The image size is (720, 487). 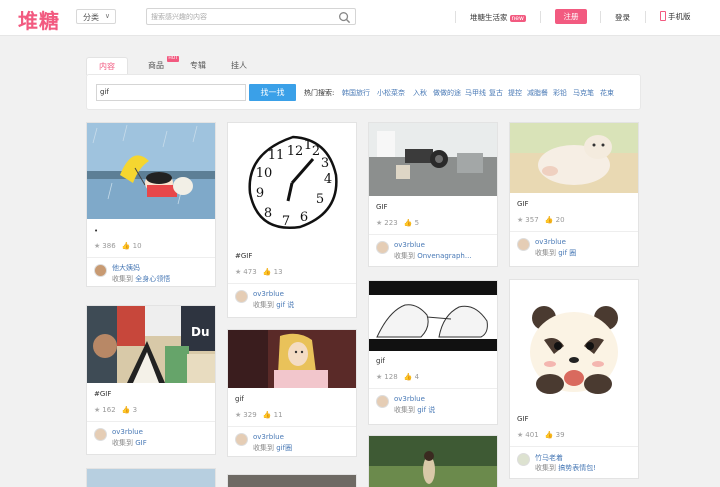 I want to click on pin-image: 12 11 10 987 654 321, so click(x=292, y=184).